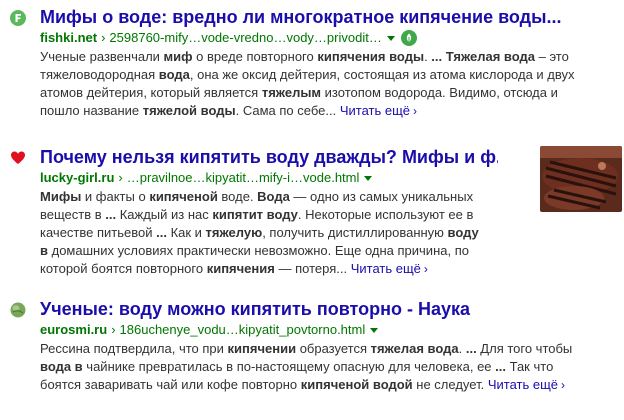 The height and width of the screenshot is (420, 624). Describe the element at coordinates (108, 17) in the screenshot. I see `text-segment: о` at that location.